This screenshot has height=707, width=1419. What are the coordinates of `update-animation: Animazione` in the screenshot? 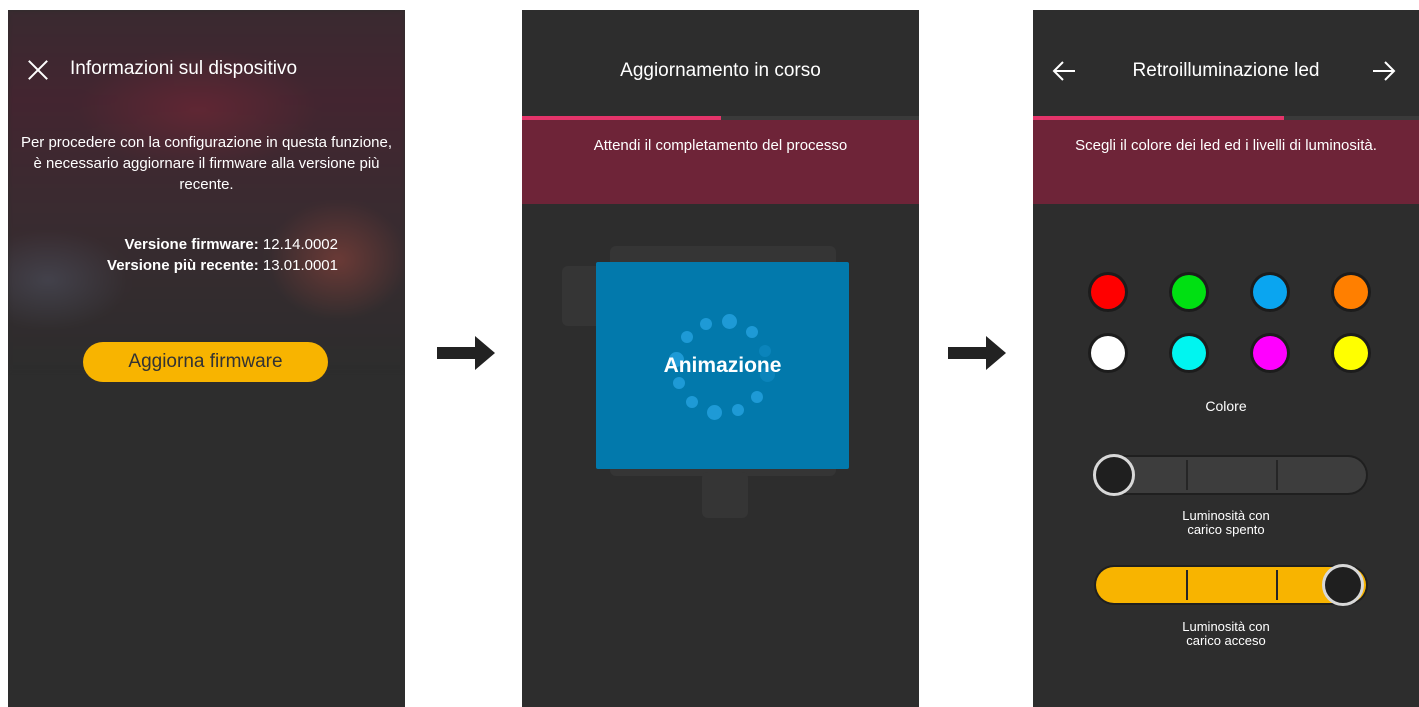 It's located at (722, 365).